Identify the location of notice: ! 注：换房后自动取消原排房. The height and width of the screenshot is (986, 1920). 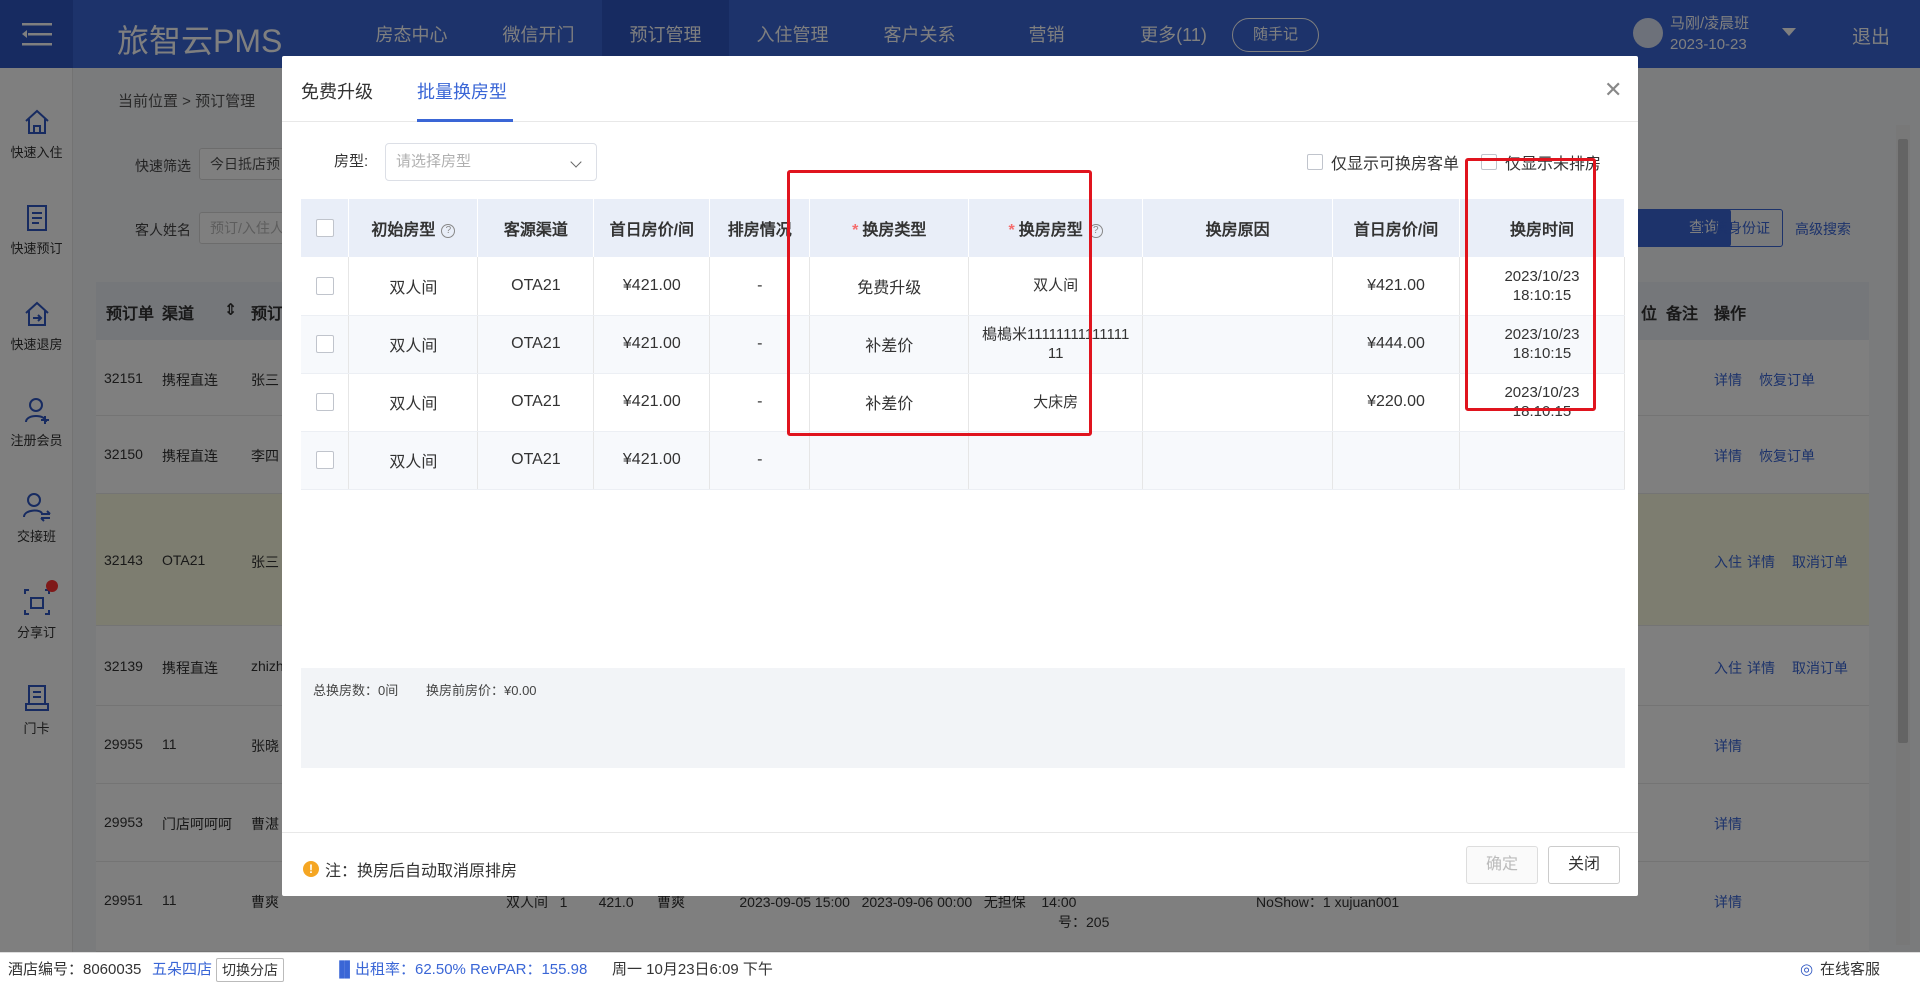
(410, 869).